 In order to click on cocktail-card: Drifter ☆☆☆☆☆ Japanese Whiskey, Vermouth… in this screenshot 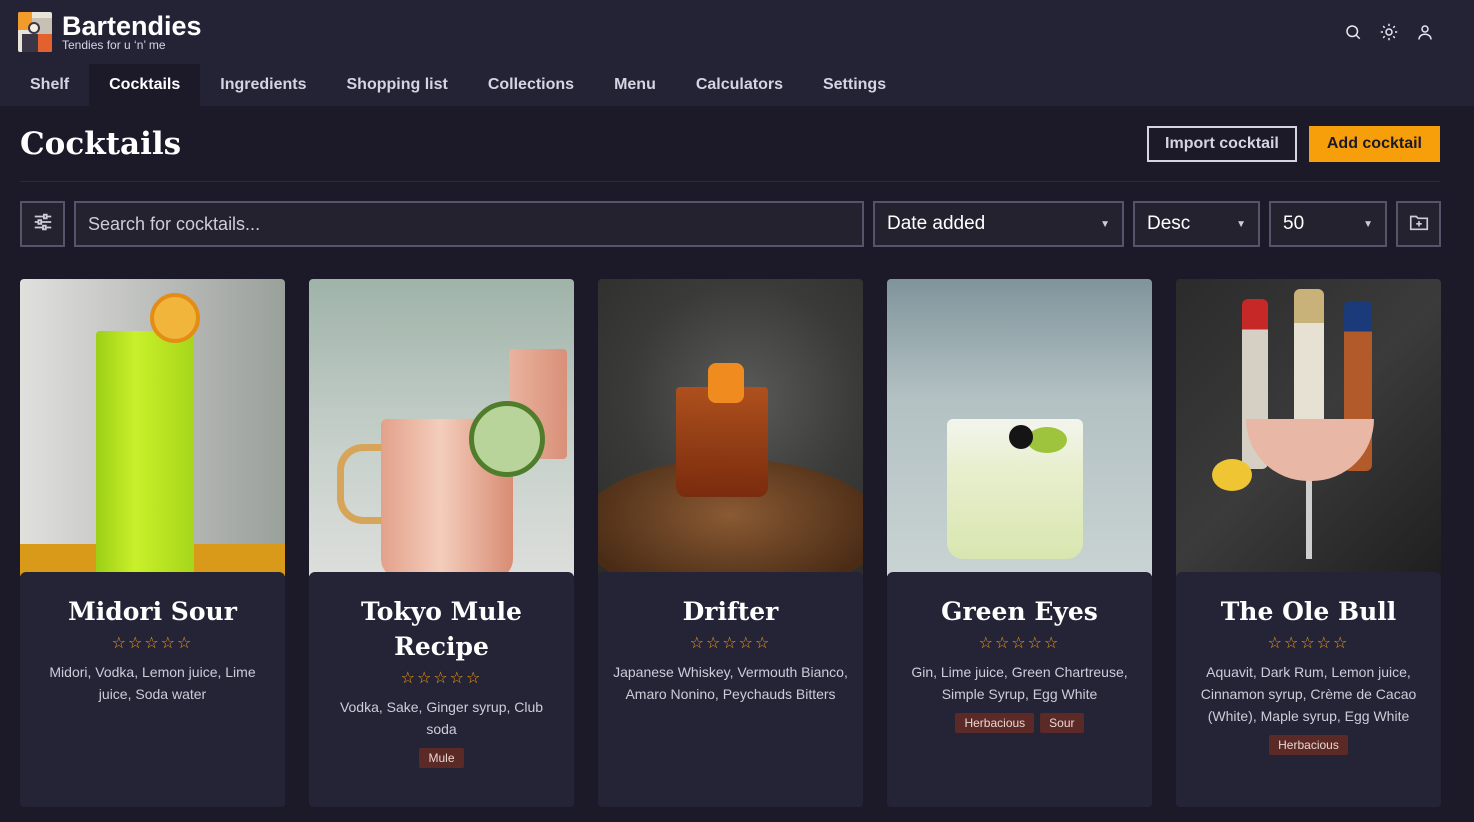, I will do `click(730, 543)`.